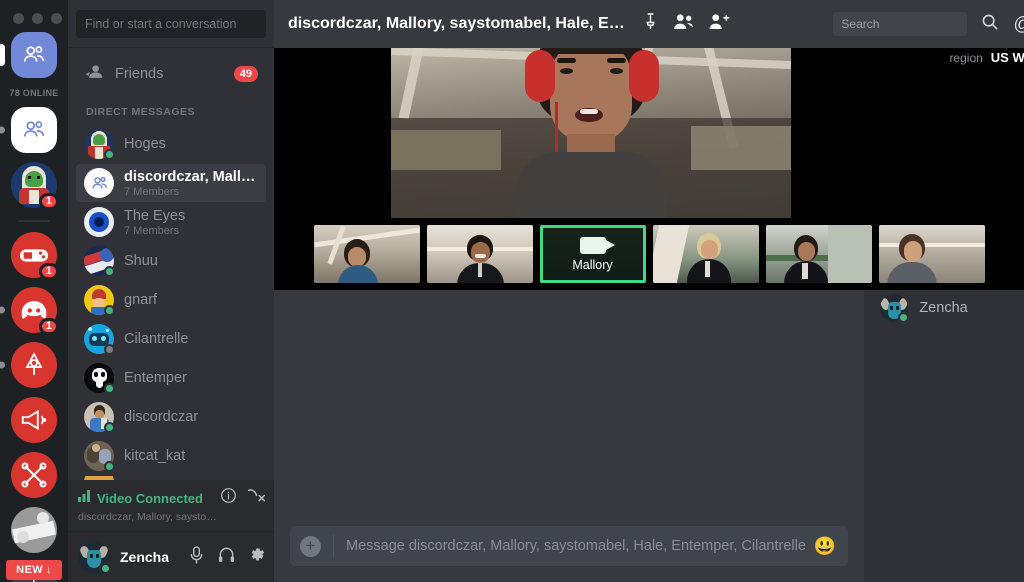  Describe the element at coordinates (171, 378) in the screenshot. I see `dm-item-entemper: Entemper` at that location.